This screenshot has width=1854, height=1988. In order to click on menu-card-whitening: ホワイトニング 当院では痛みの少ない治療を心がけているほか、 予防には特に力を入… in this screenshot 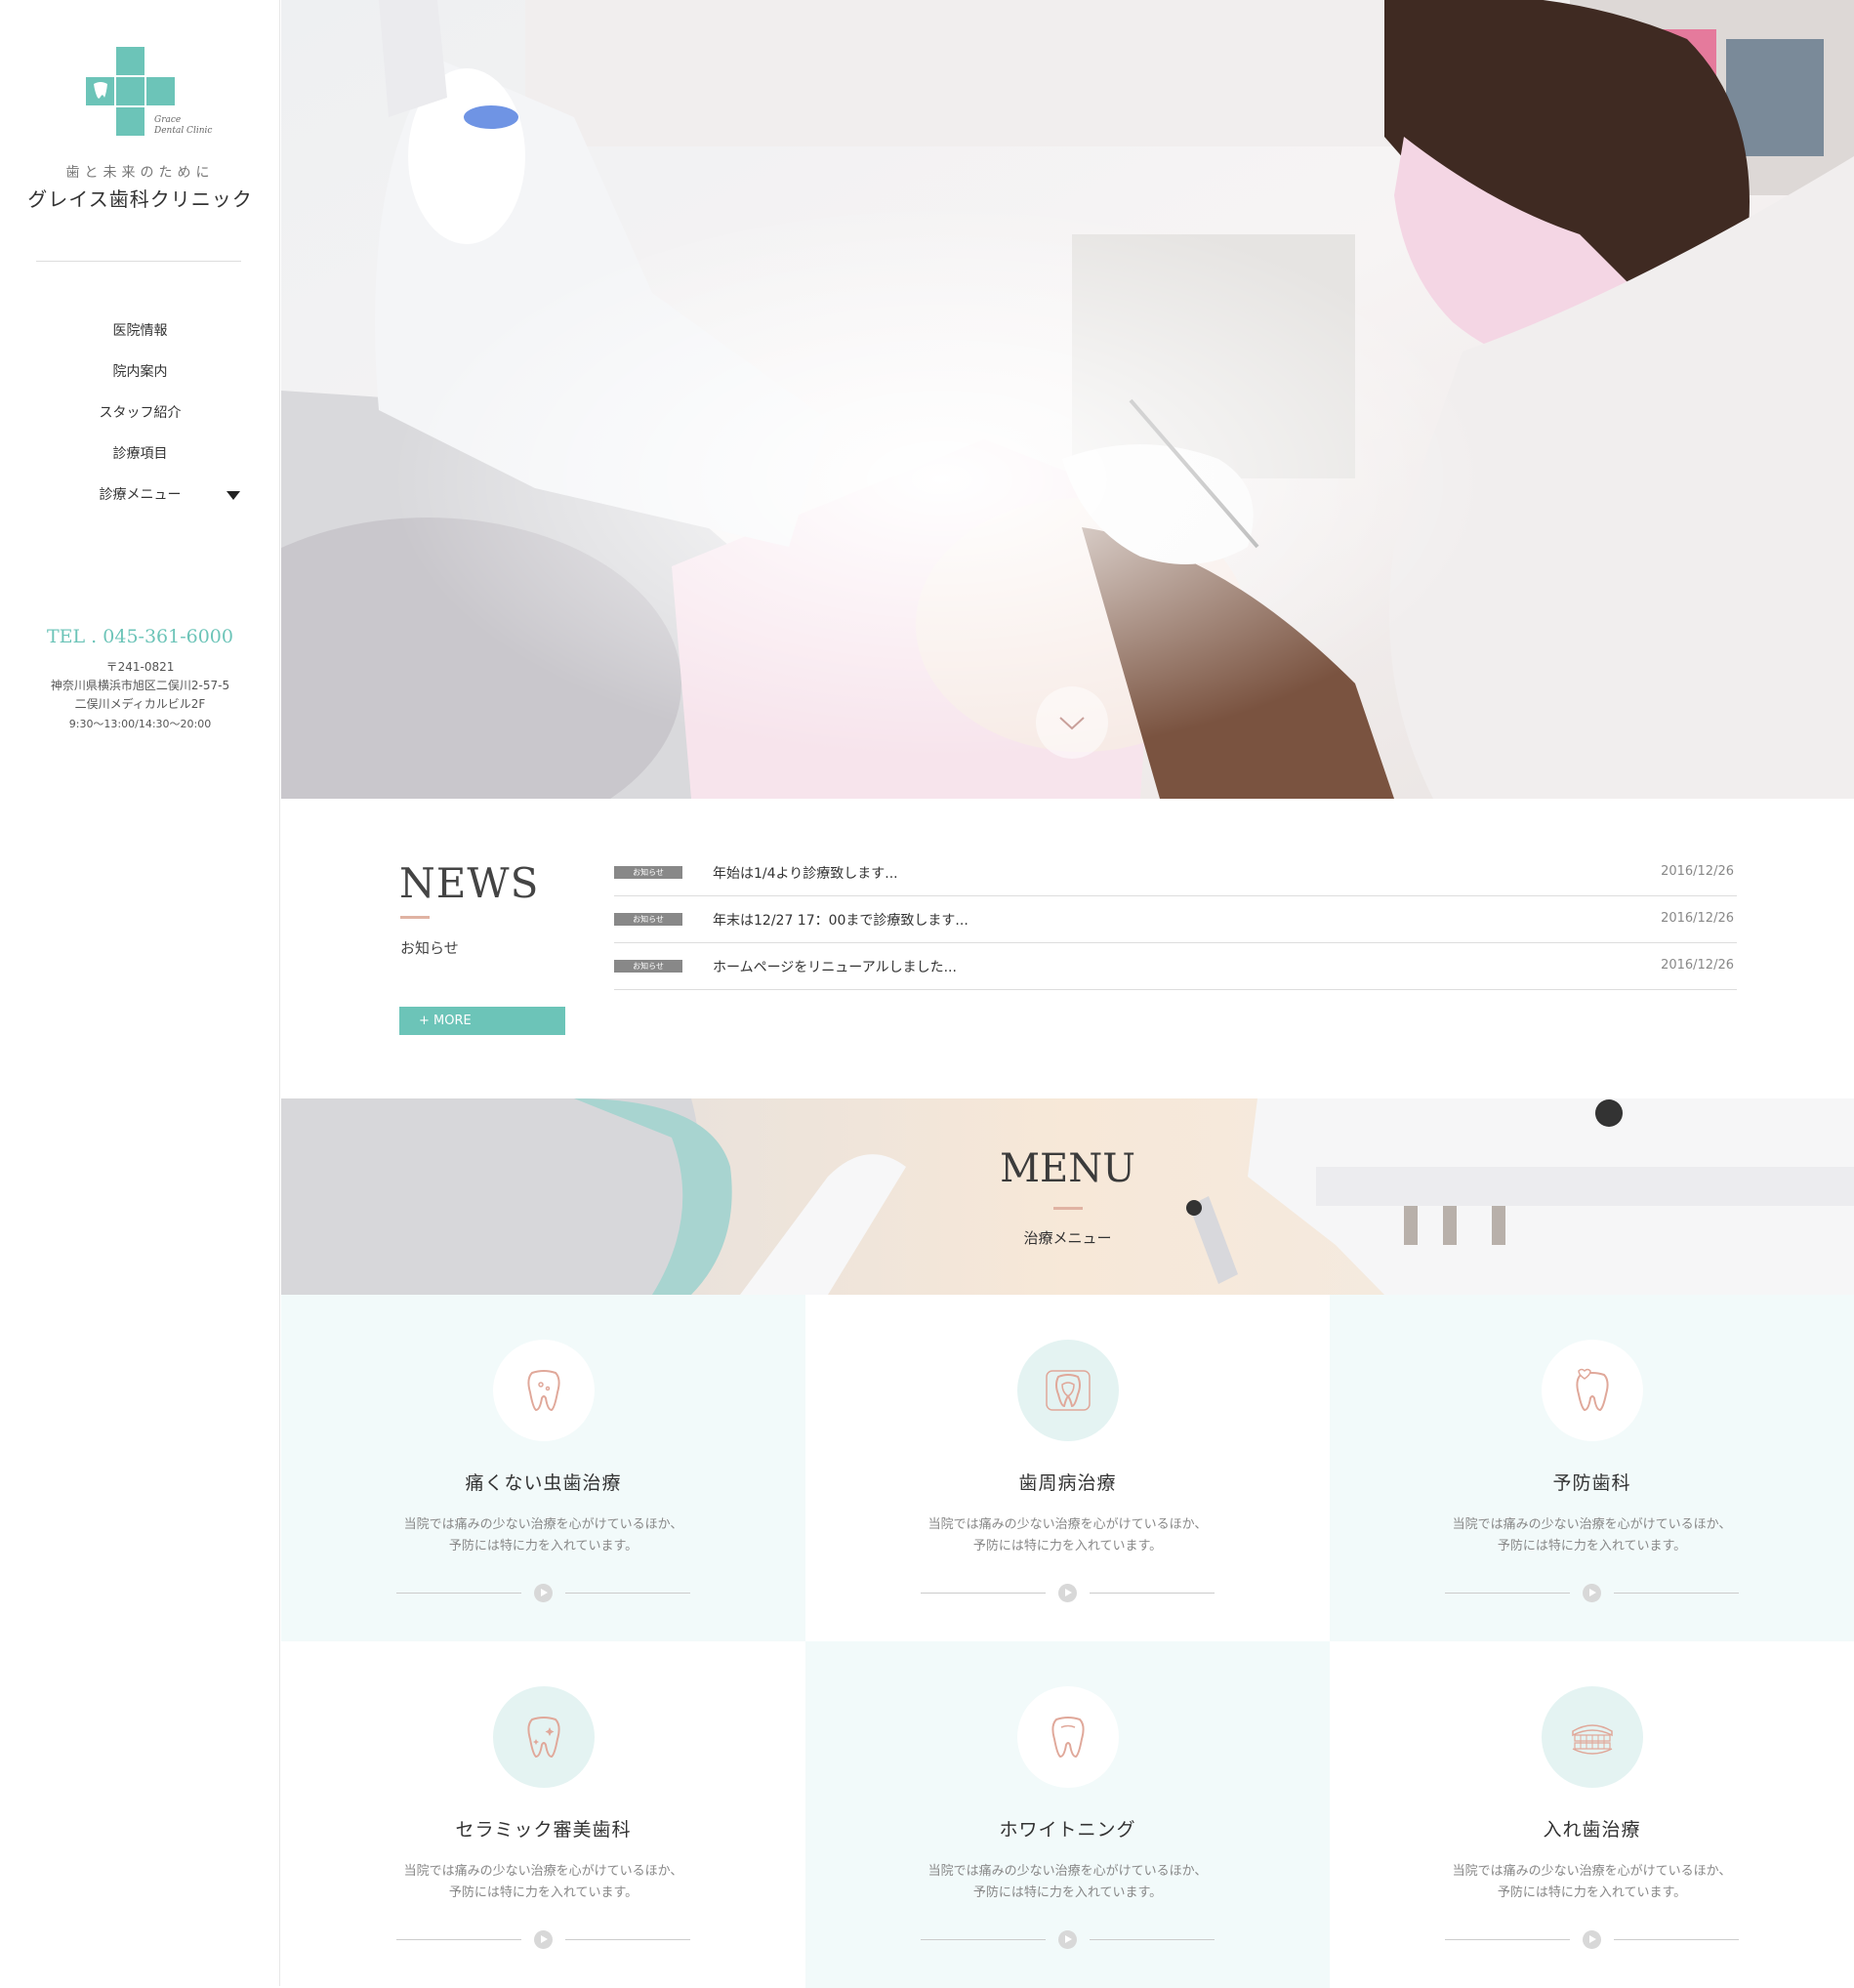, I will do `click(1067, 1814)`.